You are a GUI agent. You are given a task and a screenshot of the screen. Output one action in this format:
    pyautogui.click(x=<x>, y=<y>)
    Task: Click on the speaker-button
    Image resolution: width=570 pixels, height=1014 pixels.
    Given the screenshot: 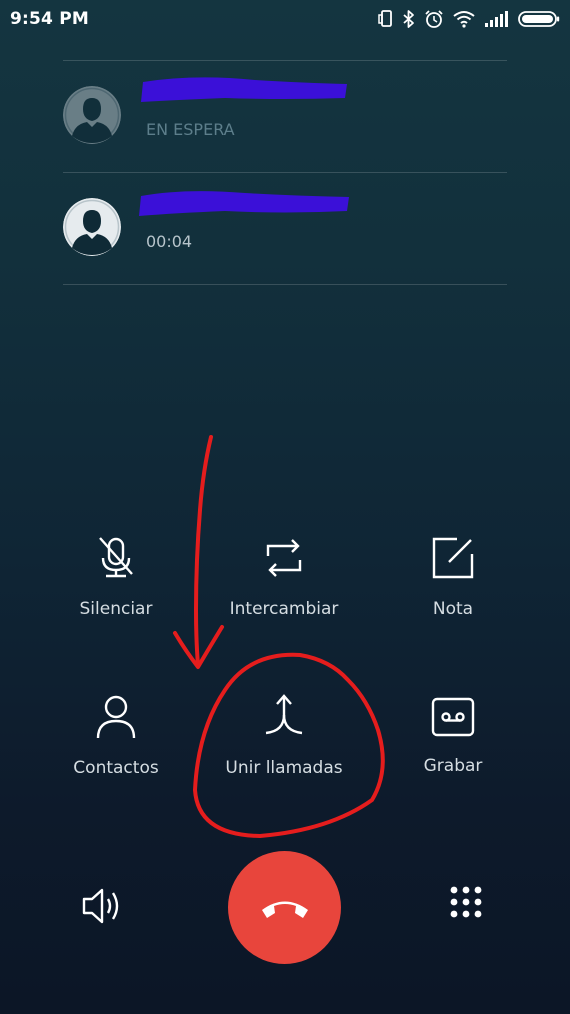 What is the action you would take?
    pyautogui.click(x=102, y=906)
    